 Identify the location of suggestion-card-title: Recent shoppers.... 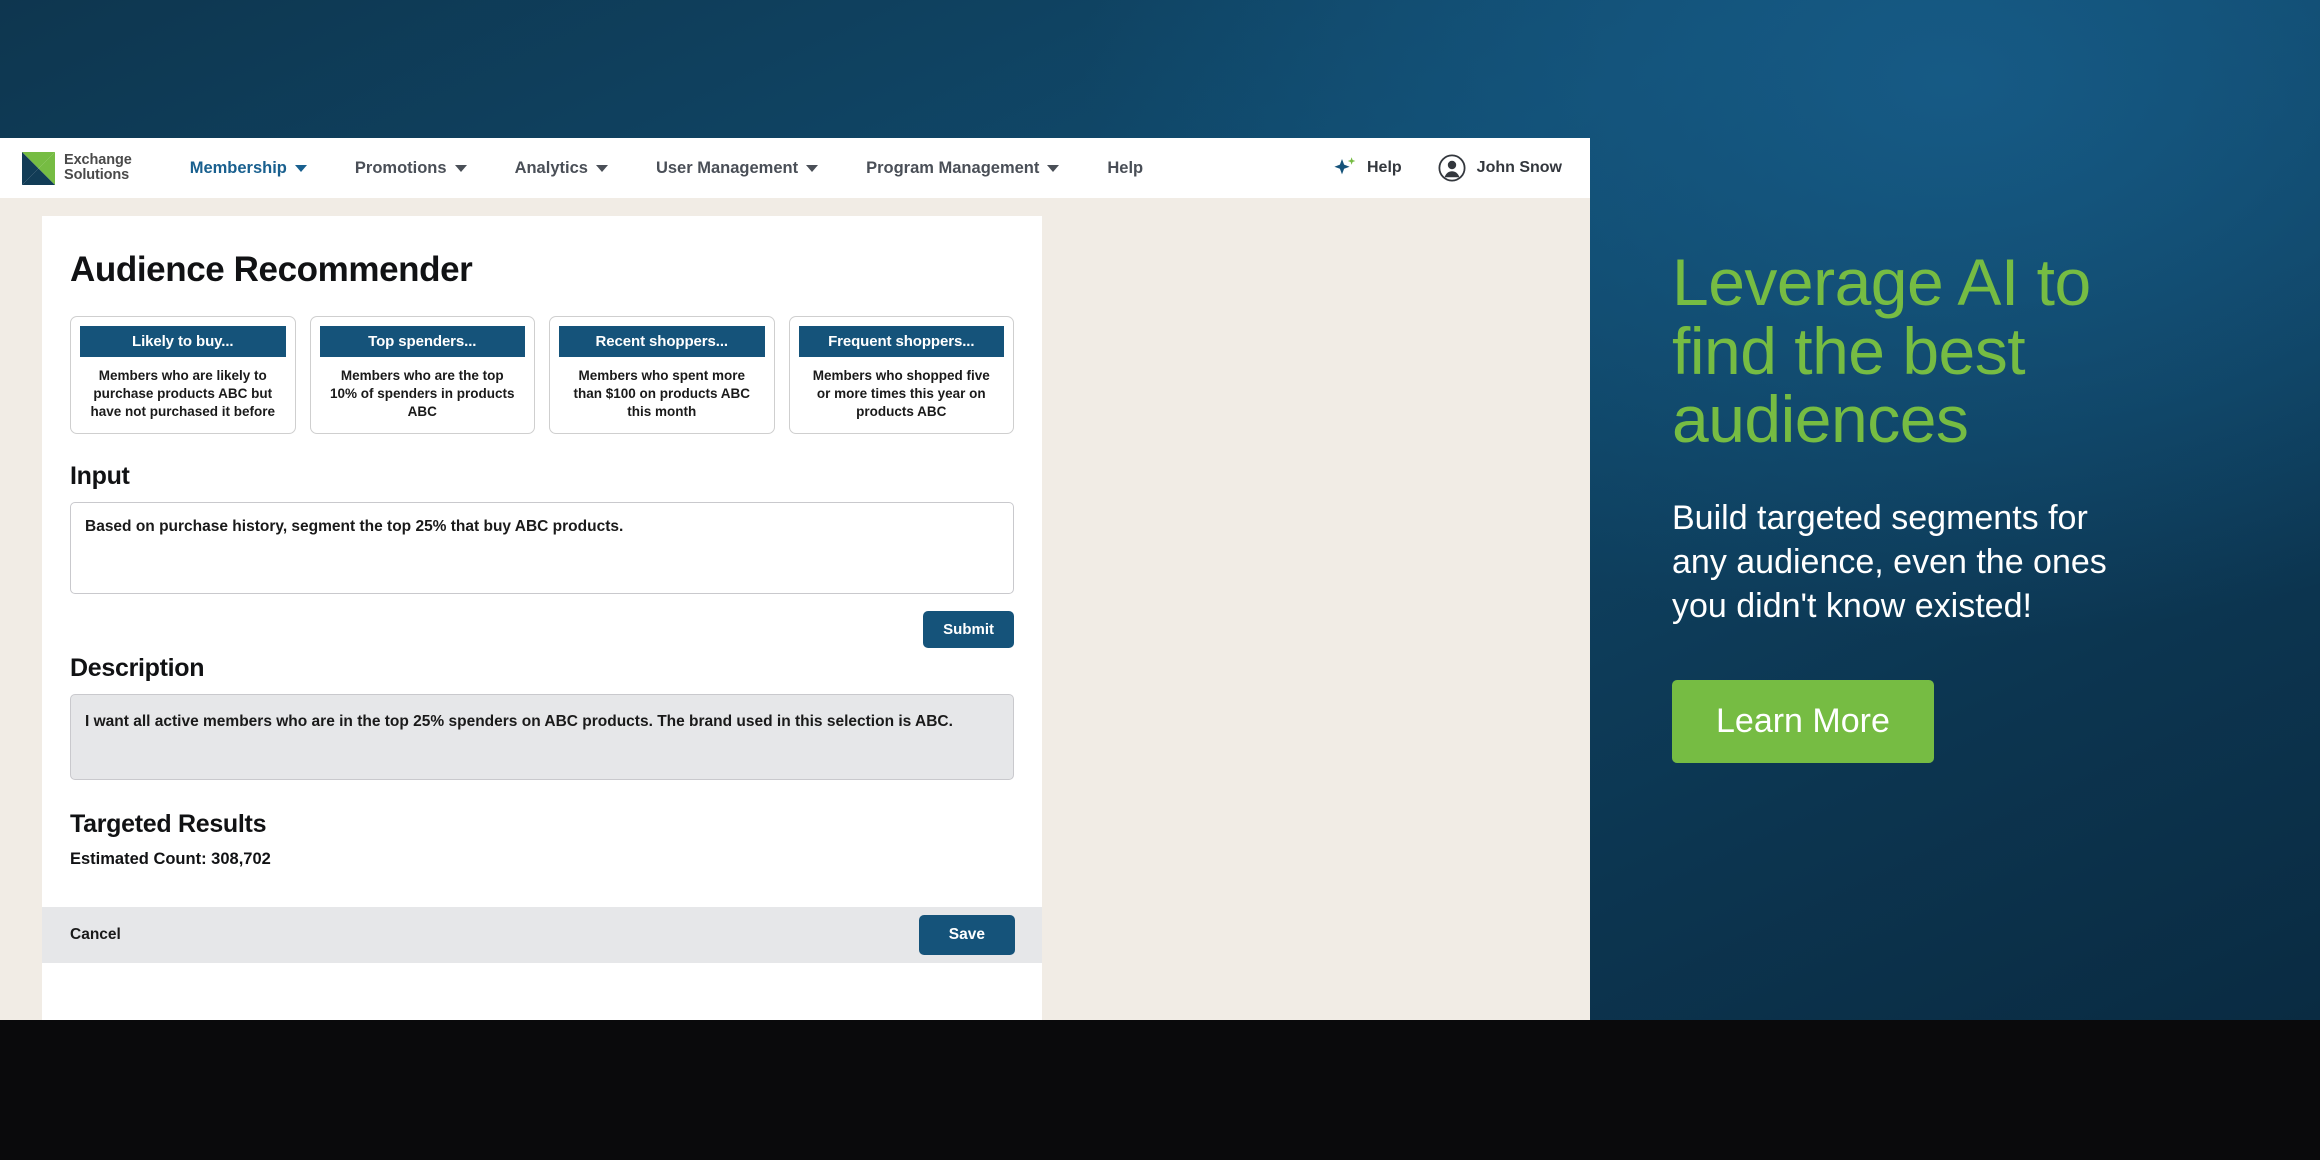
(662, 341).